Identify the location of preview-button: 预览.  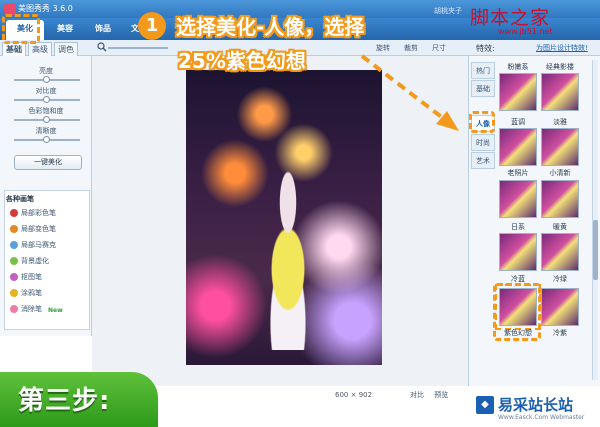
(441, 395).